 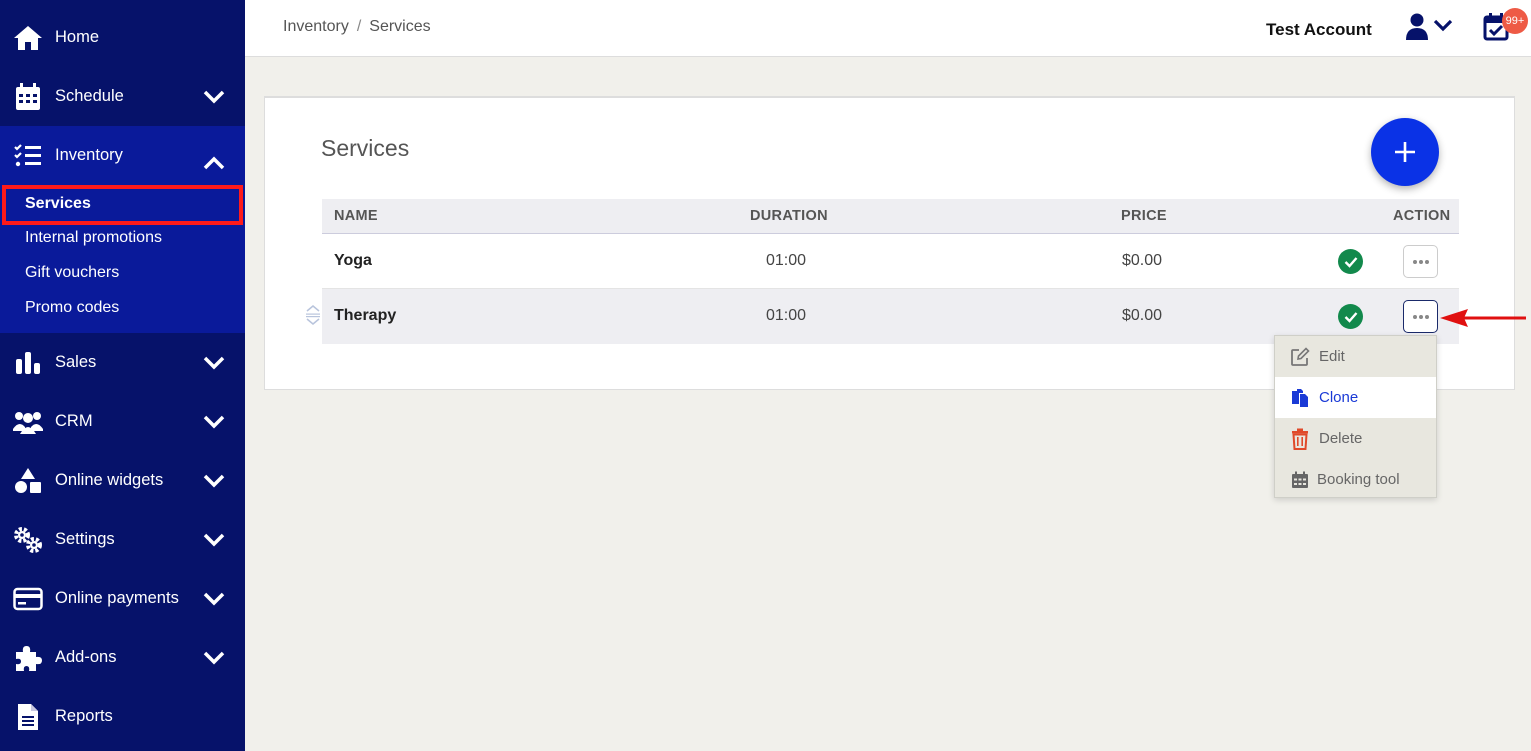 I want to click on sidebar-item-inventory: Inventory, so click(x=122, y=155).